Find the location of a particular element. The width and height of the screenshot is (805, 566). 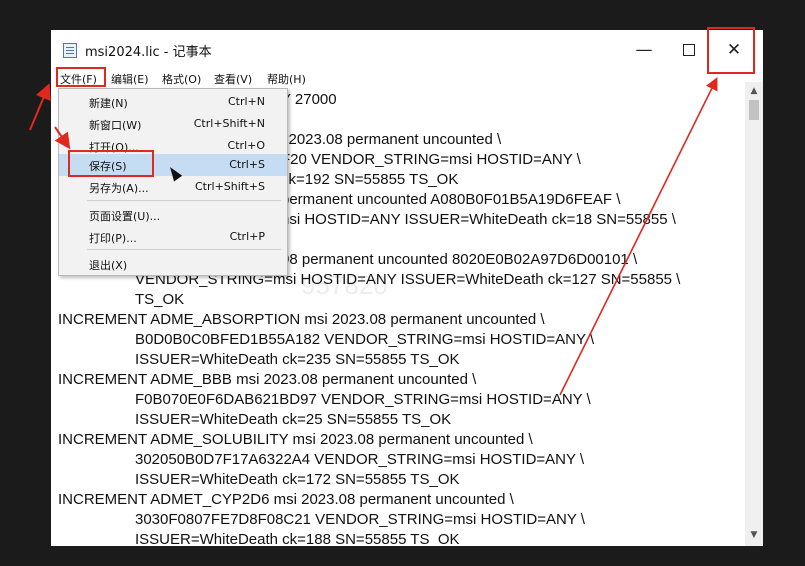

menu-item-shortcut: Ctrl+N is located at coordinates (246, 101).